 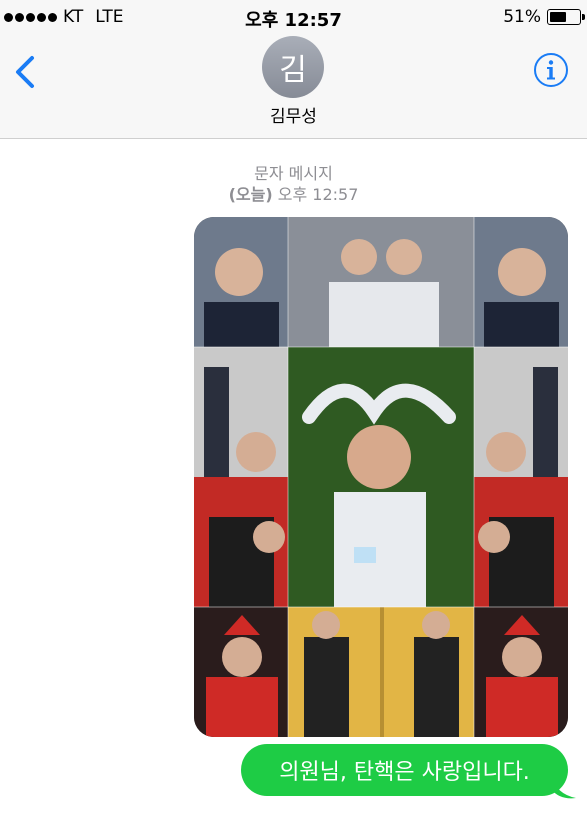 I want to click on contact-name: 김무성, so click(x=293, y=114).